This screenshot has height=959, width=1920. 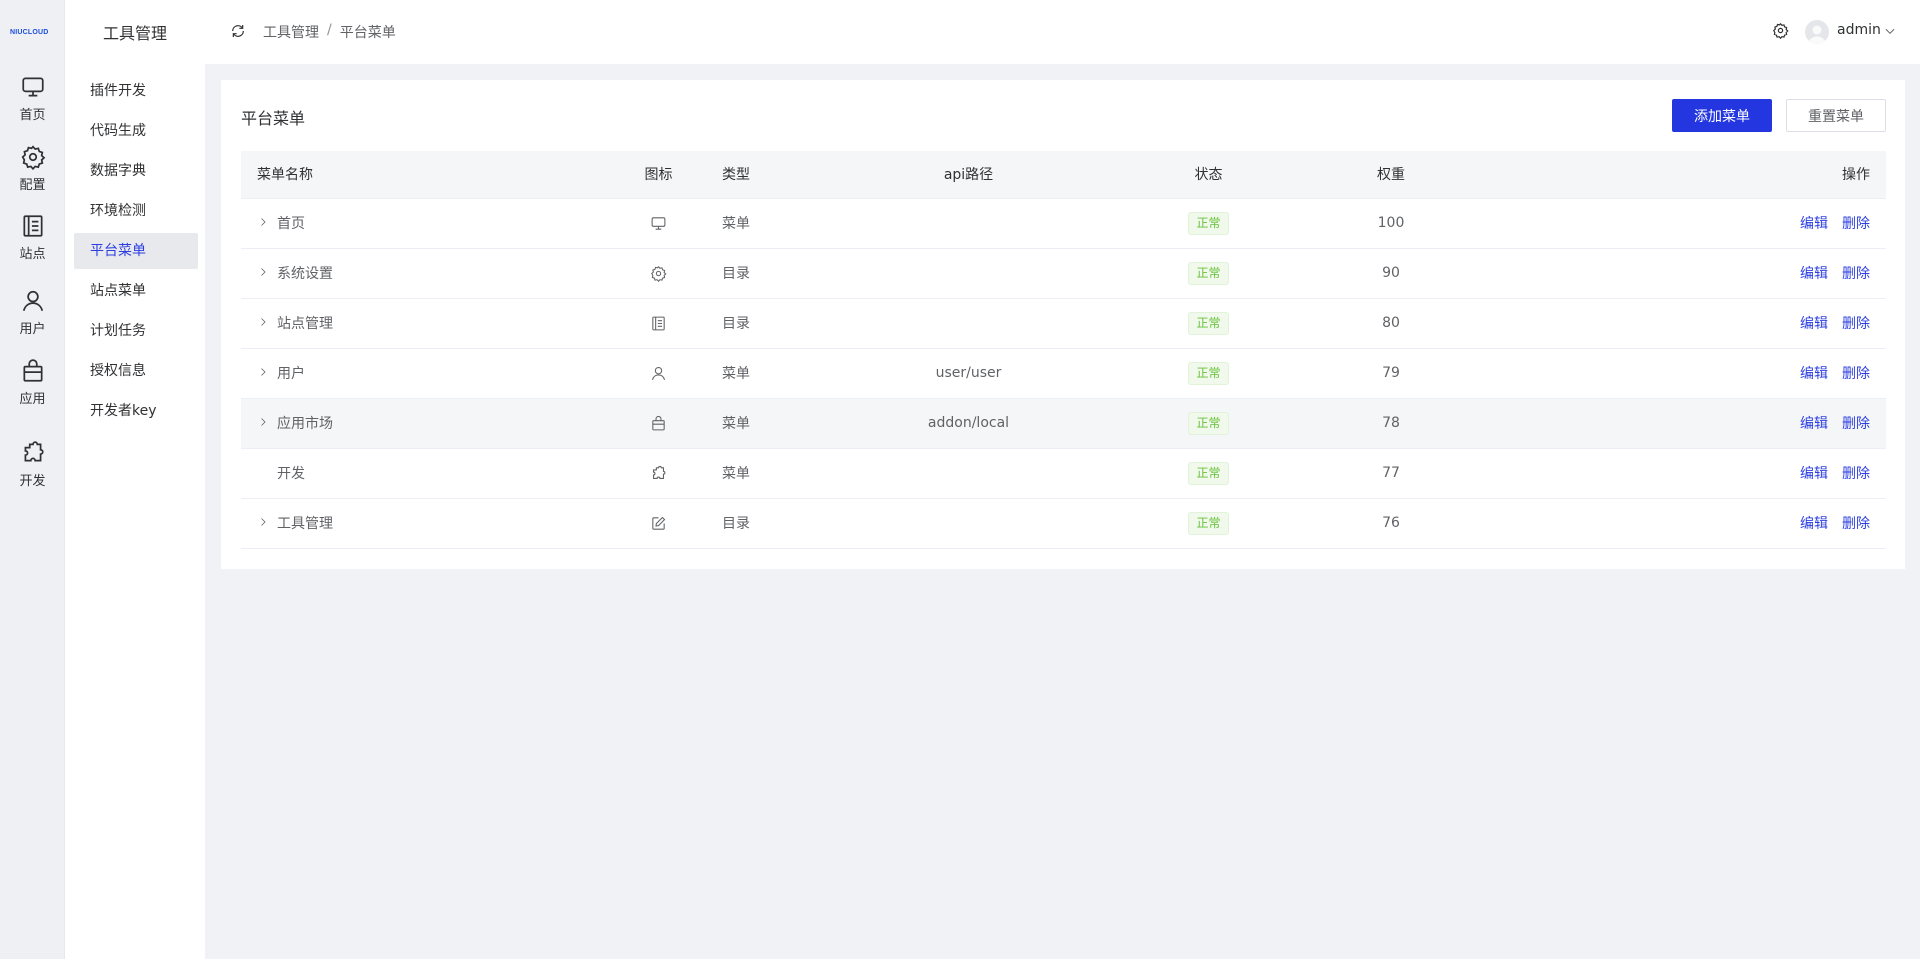 What do you see at coordinates (1063, 373) in the screenshot?
I see `table-row: 用户 菜单 user/user 正常 79 编辑 删除` at bounding box center [1063, 373].